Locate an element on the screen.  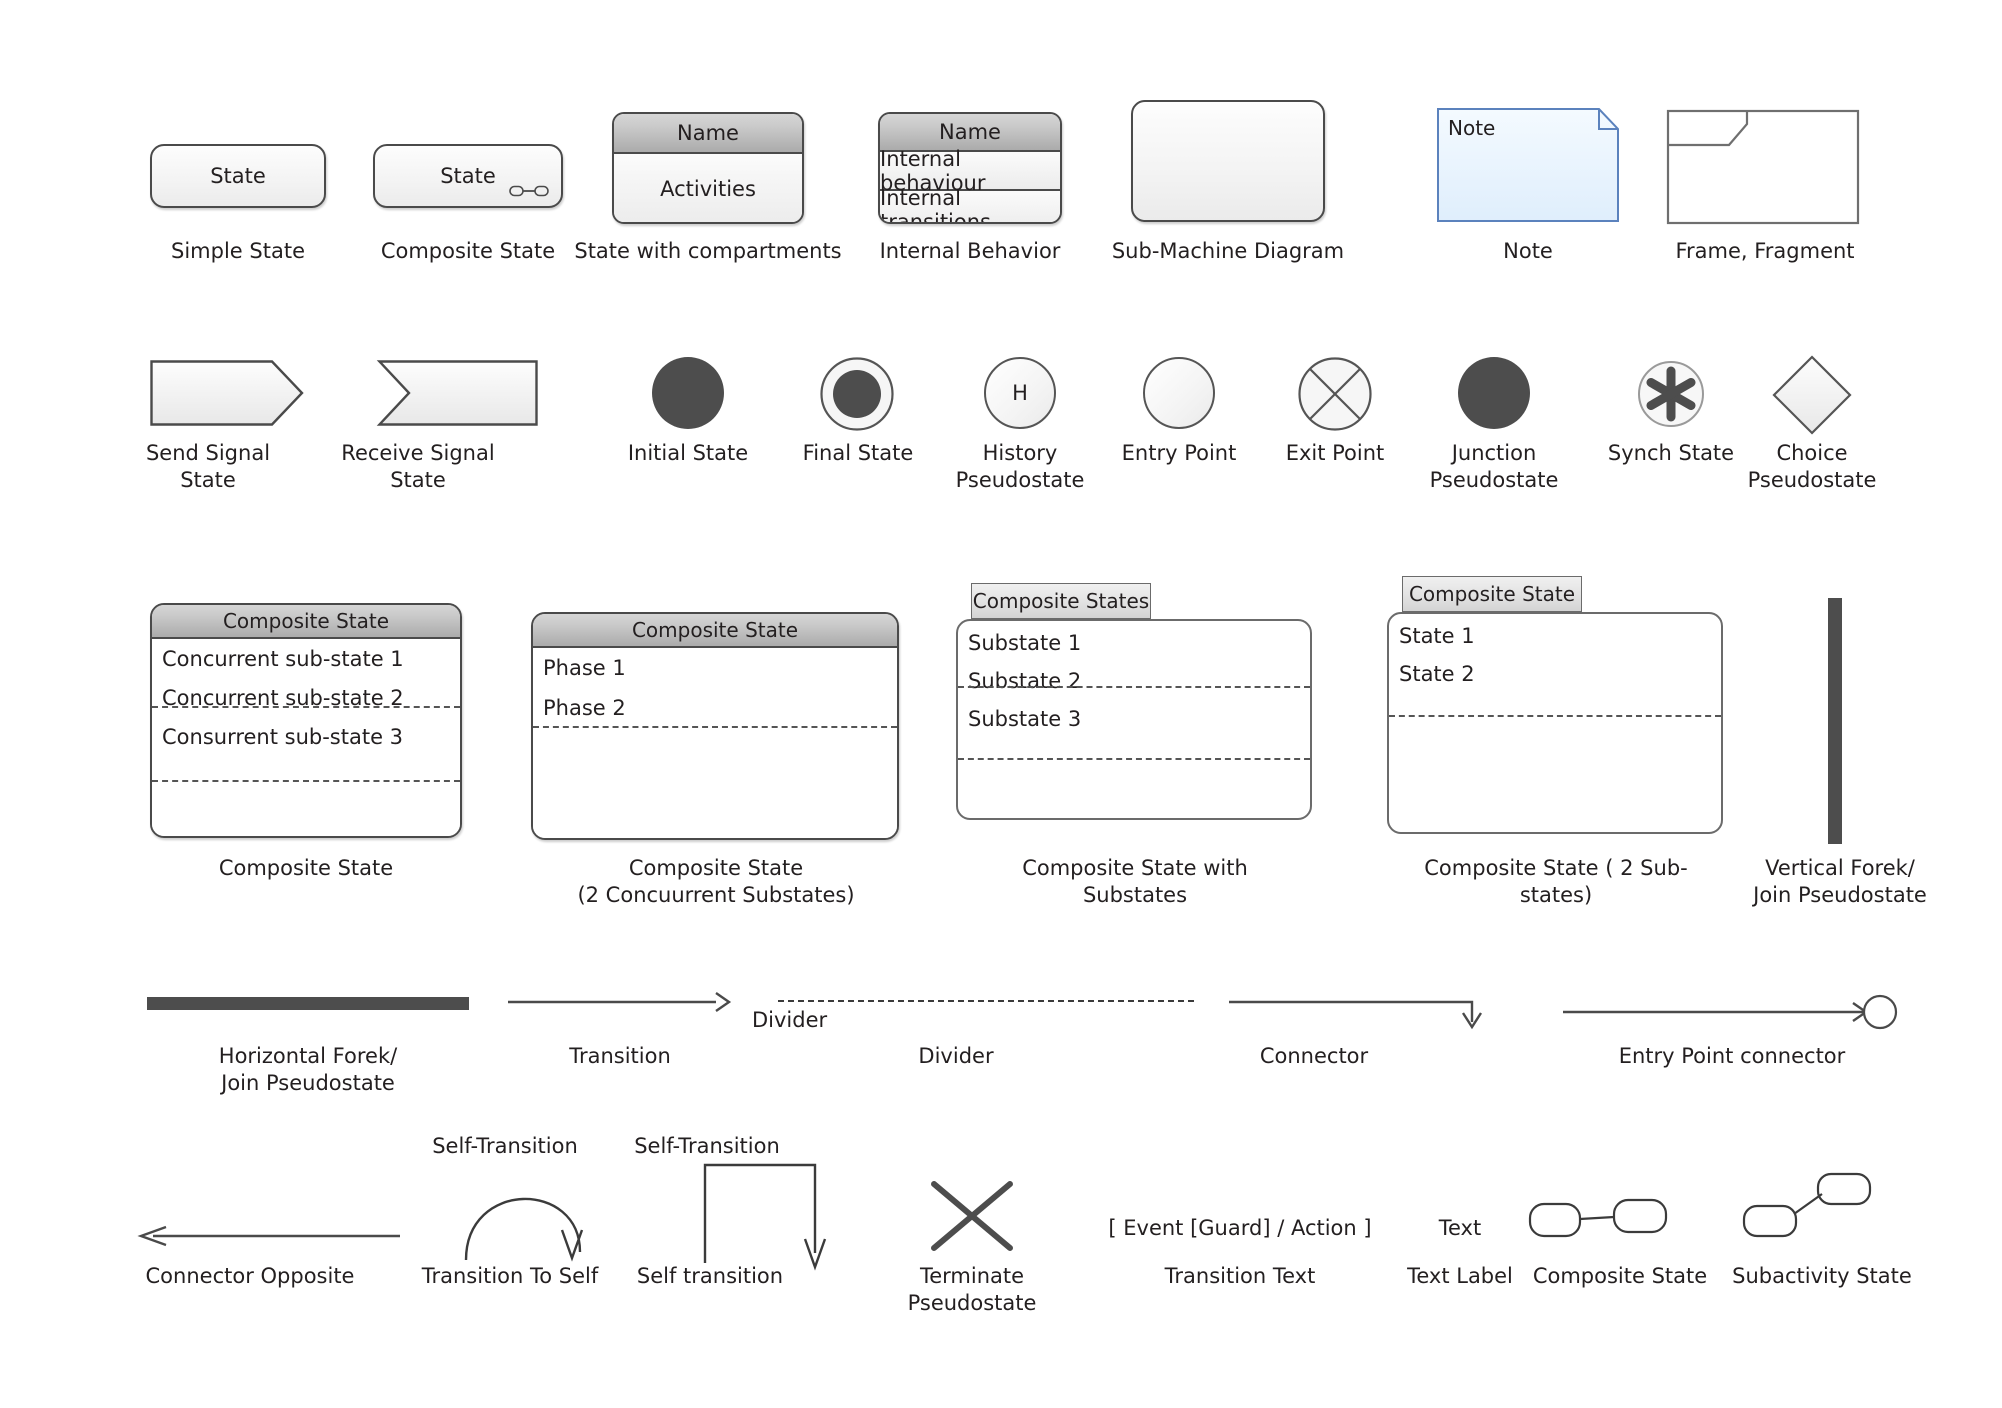
caption-subactivity-state: Subactivity State is located at coordinates (1822, 1276).